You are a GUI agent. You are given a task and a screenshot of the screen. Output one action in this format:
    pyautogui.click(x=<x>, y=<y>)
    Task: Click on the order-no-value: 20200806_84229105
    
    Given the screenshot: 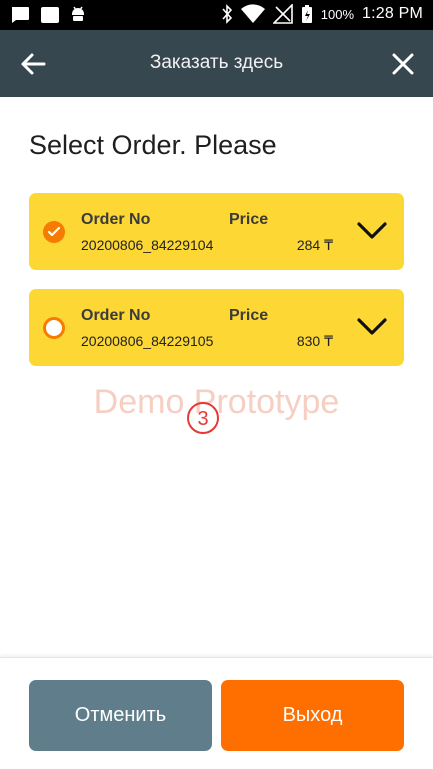 What is the action you would take?
    pyautogui.click(x=147, y=341)
    